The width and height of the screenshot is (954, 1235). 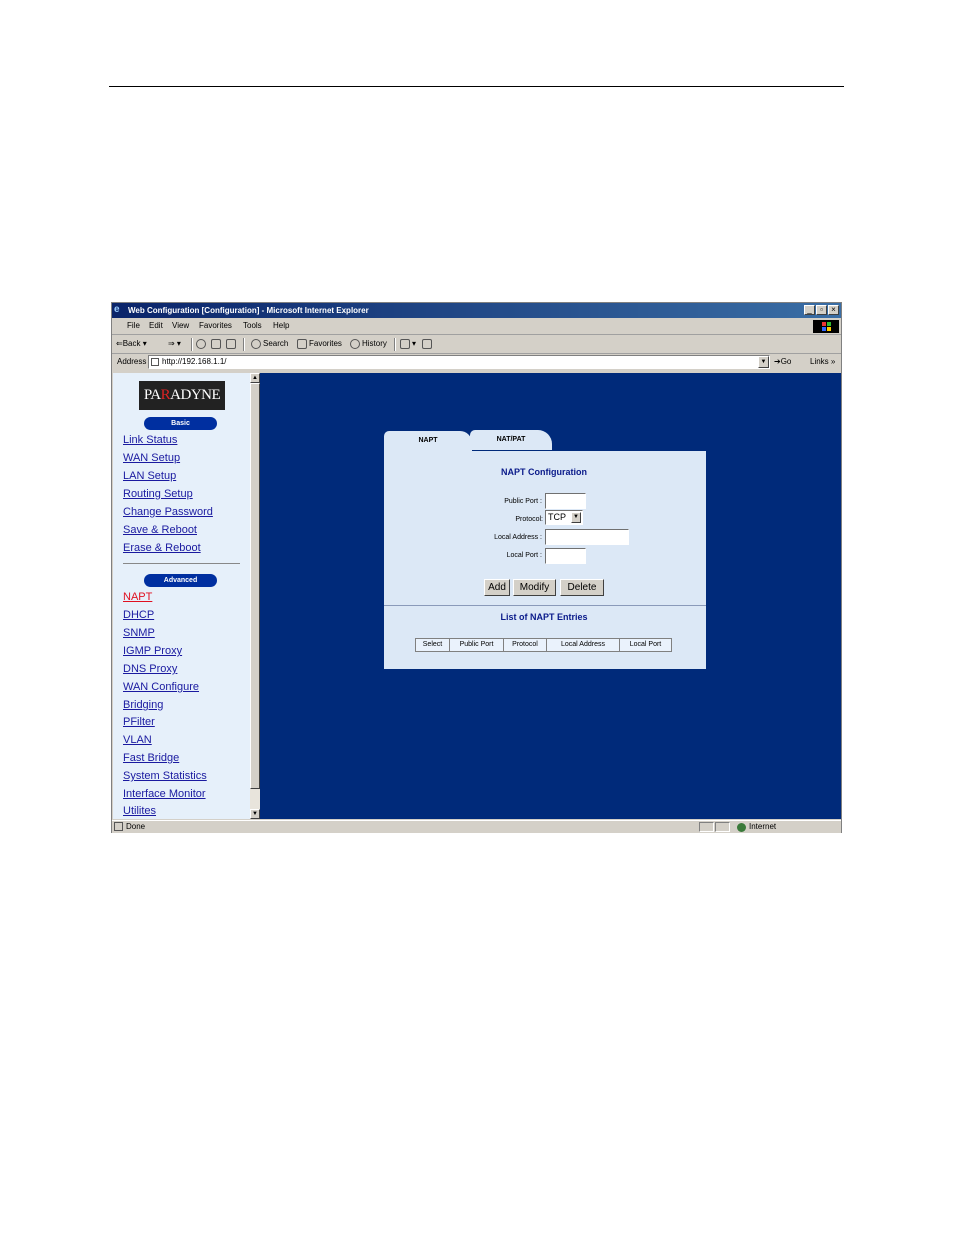 What do you see at coordinates (133, 326) in the screenshot?
I see `menu-file: File` at bounding box center [133, 326].